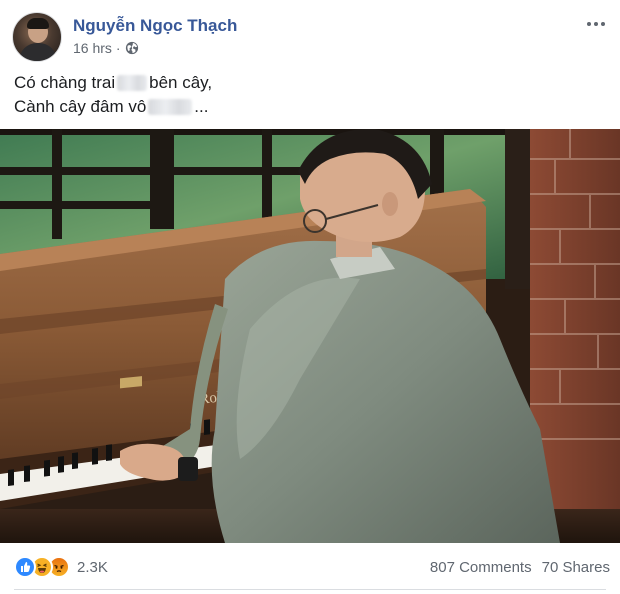 The width and height of the screenshot is (620, 594). What do you see at coordinates (596, 24) in the screenshot?
I see `more-options-icon` at bounding box center [596, 24].